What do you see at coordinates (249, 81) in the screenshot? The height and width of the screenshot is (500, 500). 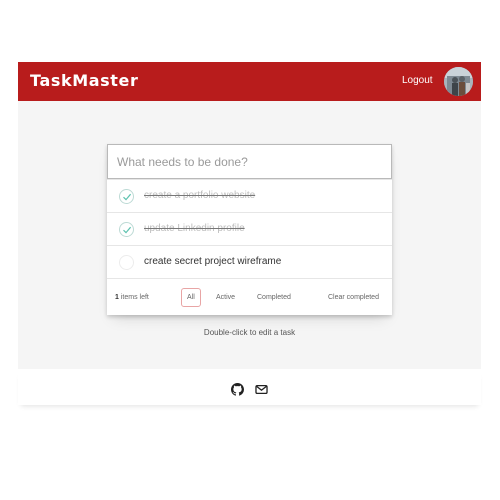 I see `navbar: TaskMaster Logout` at bounding box center [249, 81].